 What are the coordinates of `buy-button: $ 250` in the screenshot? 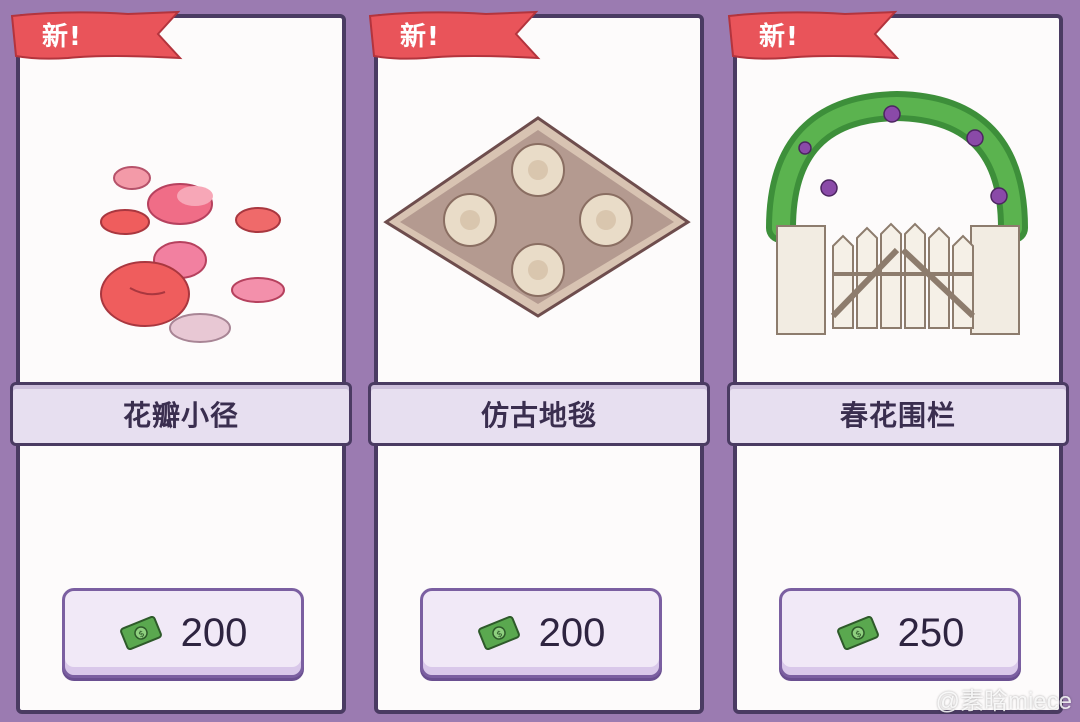 It's located at (900, 633).